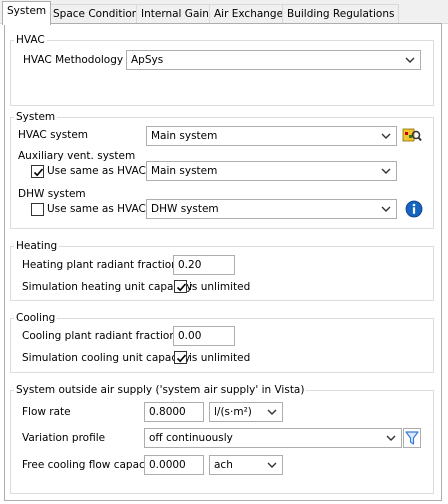 Image resolution: width=448 pixels, height=504 pixels. Describe the element at coordinates (271, 136) in the screenshot. I see `hvac-system-select: Main system` at that location.